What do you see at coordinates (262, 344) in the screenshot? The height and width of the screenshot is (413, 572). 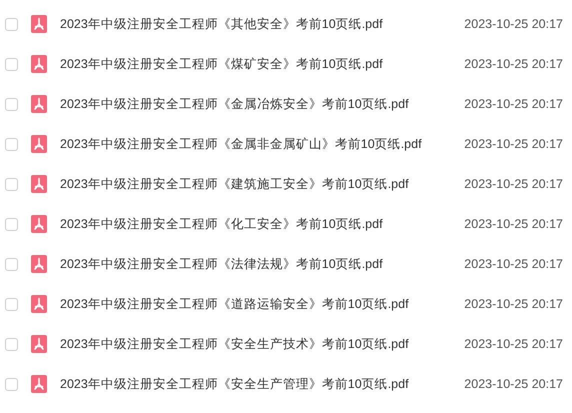 I see `file-name: 2023年中级注册安全工程师《安全生产技术》考前10页纸.pdf` at bounding box center [262, 344].